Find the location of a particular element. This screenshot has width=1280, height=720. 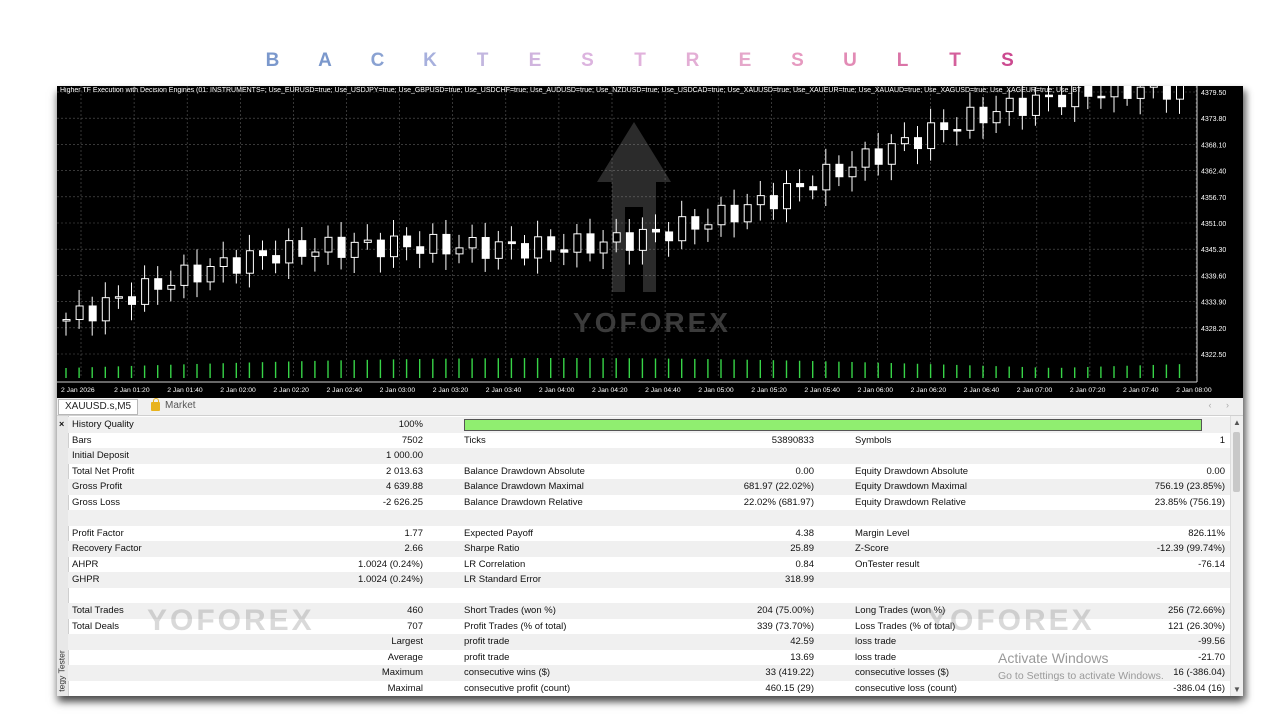

banner-letter: L is located at coordinates (902, 60).